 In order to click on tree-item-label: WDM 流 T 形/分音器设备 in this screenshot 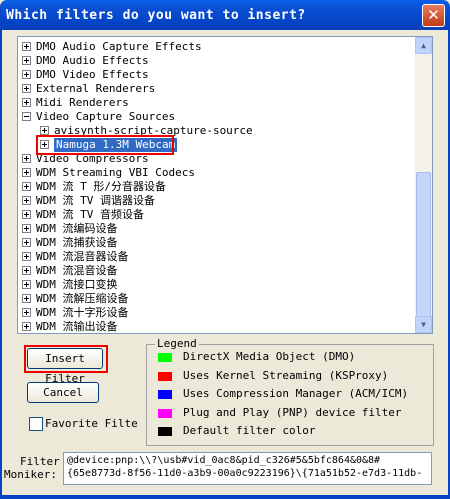, I will do `click(101, 186)`.